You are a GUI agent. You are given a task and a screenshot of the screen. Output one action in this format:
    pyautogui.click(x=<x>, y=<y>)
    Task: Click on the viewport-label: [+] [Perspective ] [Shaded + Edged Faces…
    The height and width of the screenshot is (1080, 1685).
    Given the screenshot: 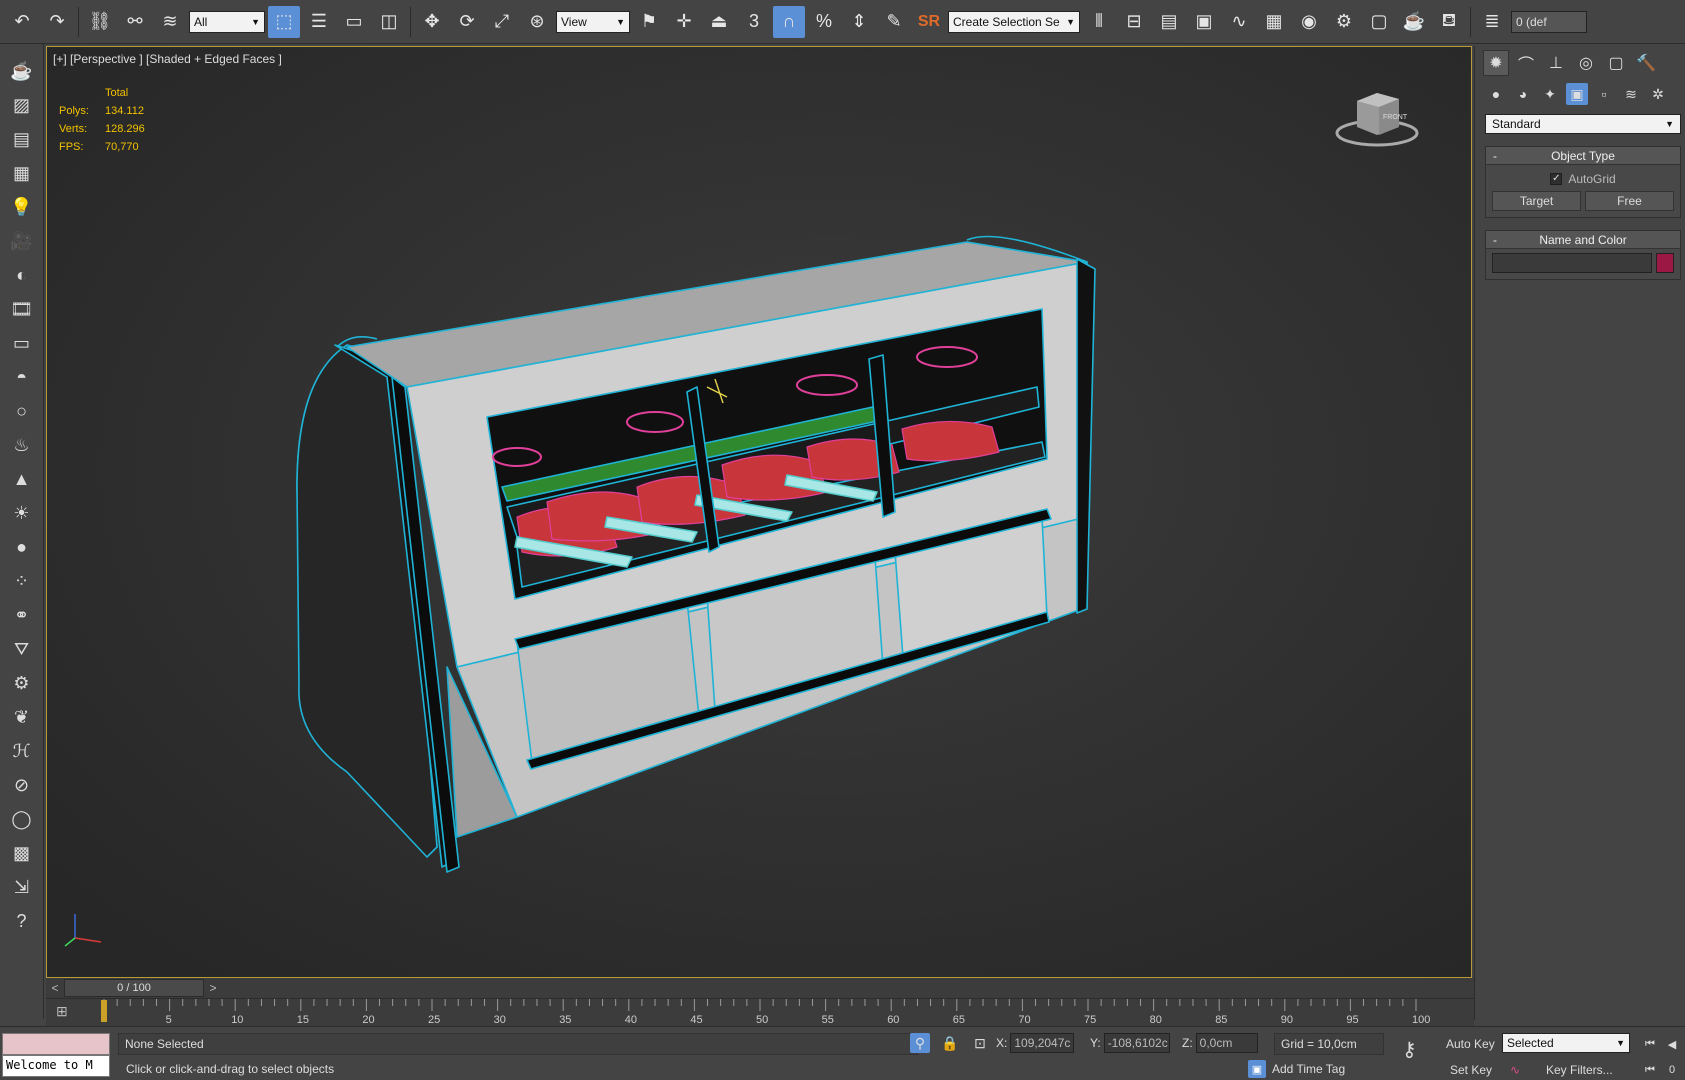 What is the action you would take?
    pyautogui.click(x=167, y=59)
    